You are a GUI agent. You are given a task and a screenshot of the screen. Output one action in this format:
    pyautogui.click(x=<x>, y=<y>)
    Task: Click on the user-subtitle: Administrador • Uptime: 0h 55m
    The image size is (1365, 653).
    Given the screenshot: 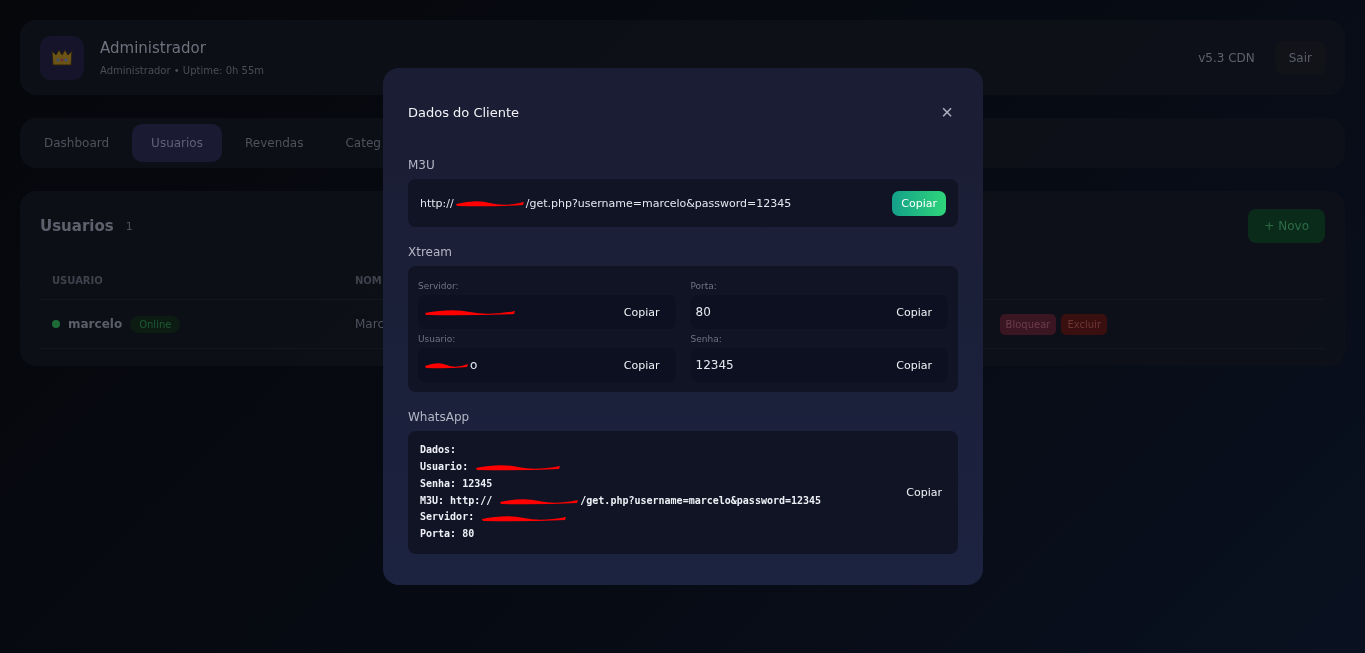 What is the action you would take?
    pyautogui.click(x=182, y=70)
    